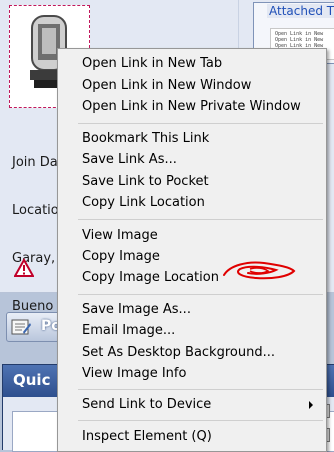 The image size is (334, 452). What do you see at coordinates (21, 327) in the screenshot?
I see `post-reply-icon` at bounding box center [21, 327].